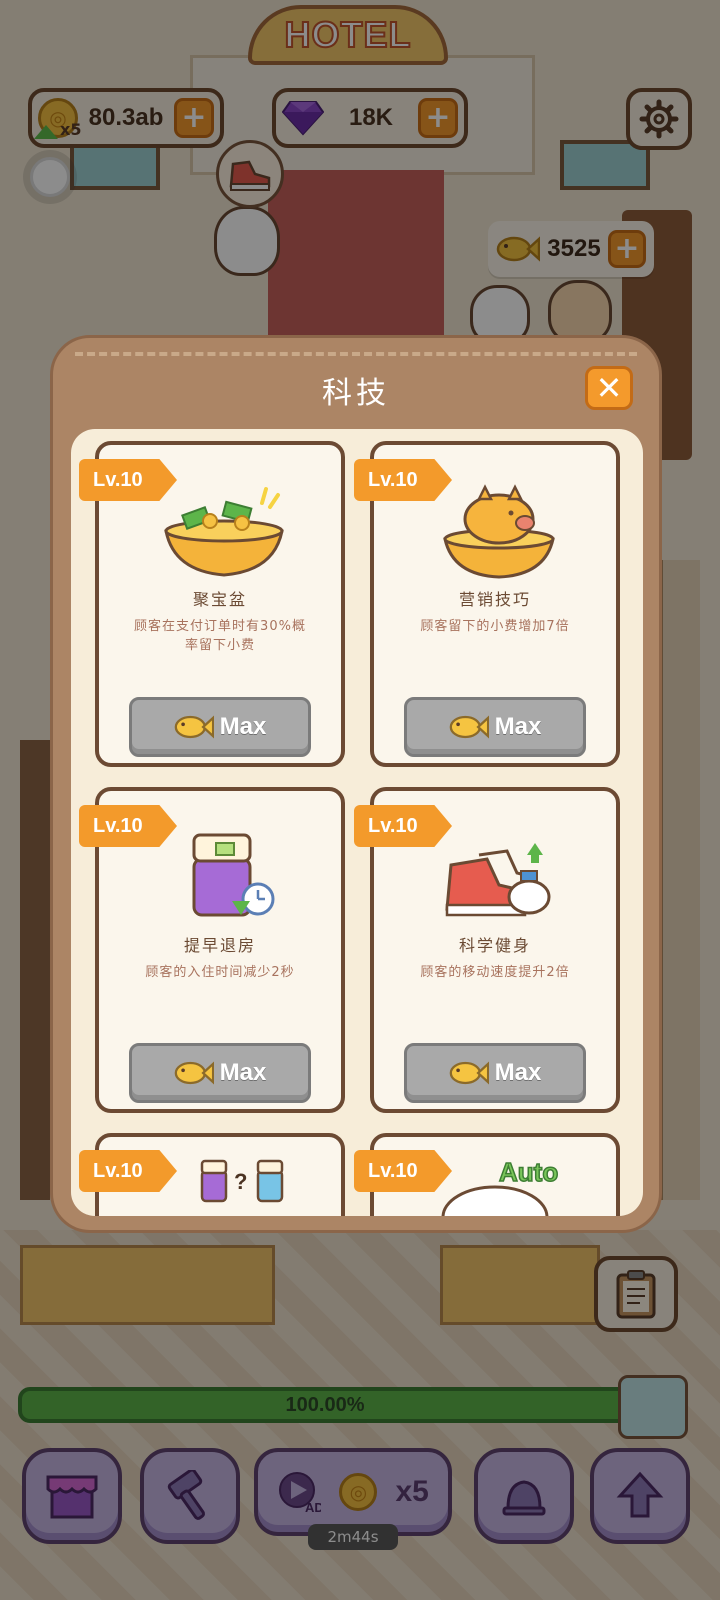 This screenshot has width=720, height=1600. I want to click on close-icon: ✕, so click(609, 388).